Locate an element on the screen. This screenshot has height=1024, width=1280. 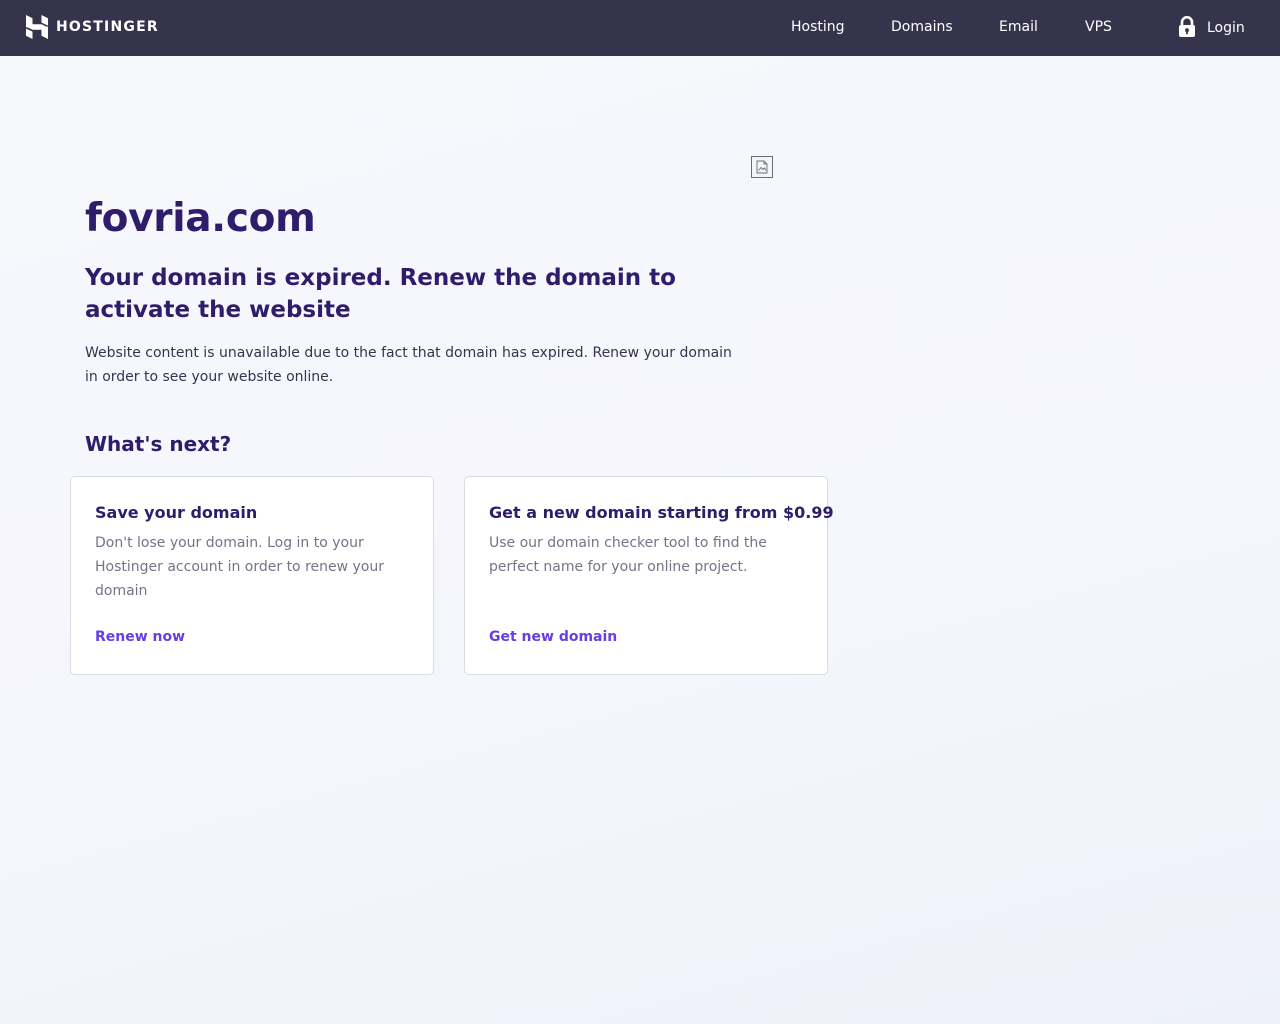
whats-next-heading: What's next? is located at coordinates (158, 444).